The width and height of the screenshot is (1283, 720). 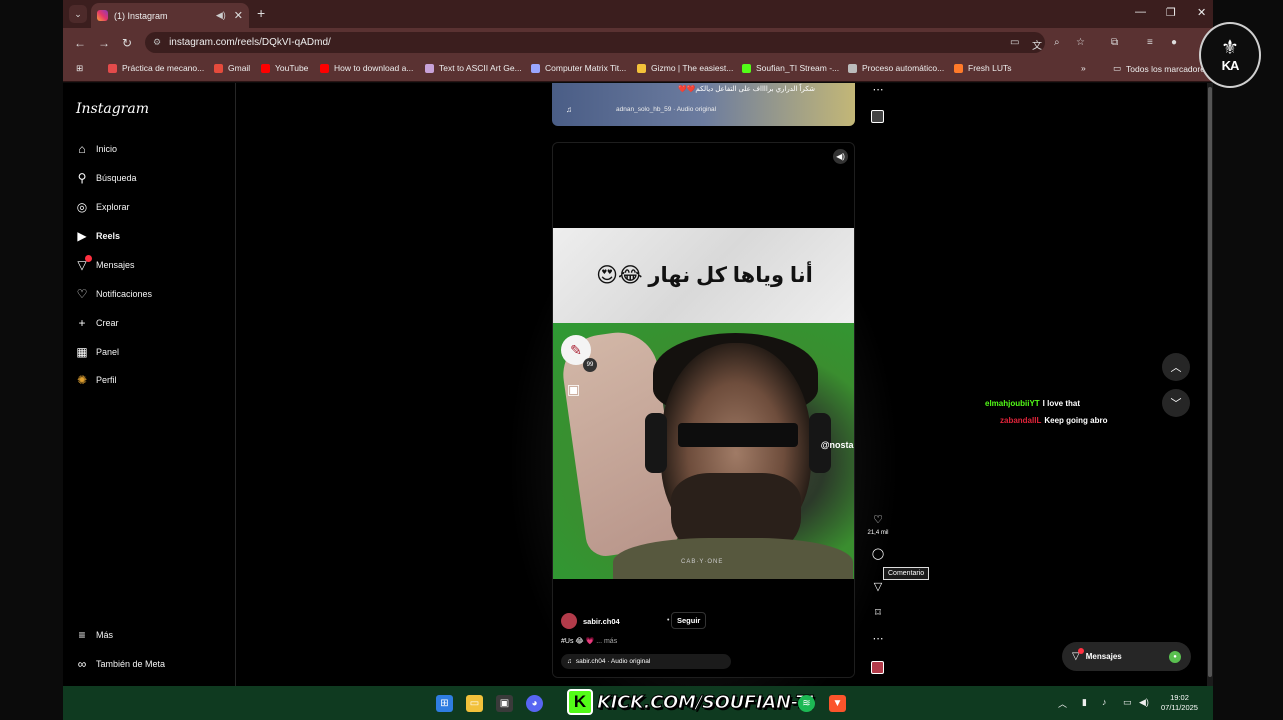 What do you see at coordinates (324, 68) in the screenshot?
I see `youtube-icon` at bounding box center [324, 68].